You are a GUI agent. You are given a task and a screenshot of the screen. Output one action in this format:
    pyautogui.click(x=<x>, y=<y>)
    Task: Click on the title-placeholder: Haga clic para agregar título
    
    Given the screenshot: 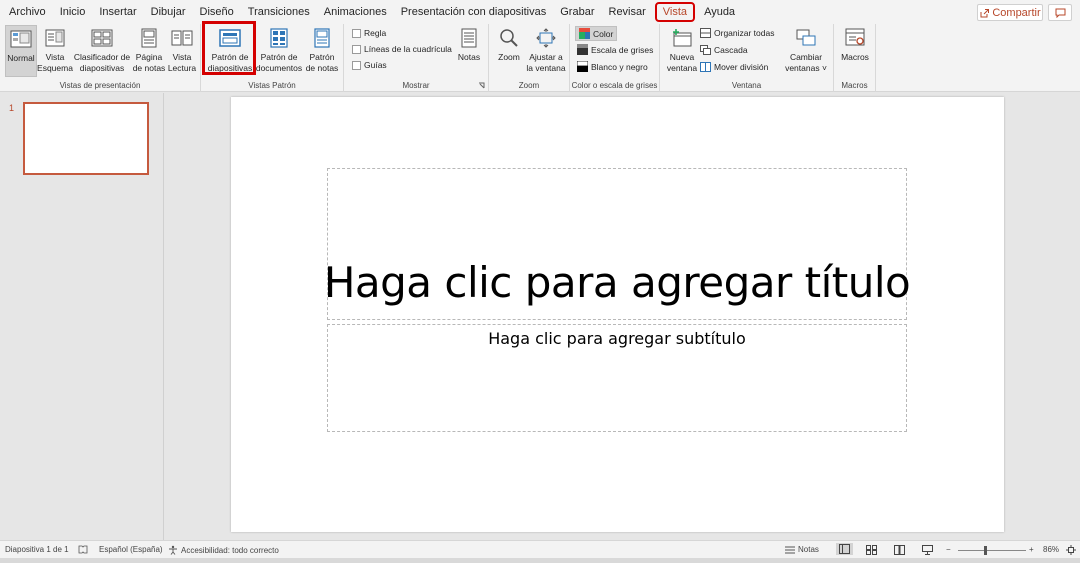 What is the action you would take?
    pyautogui.click(x=617, y=244)
    